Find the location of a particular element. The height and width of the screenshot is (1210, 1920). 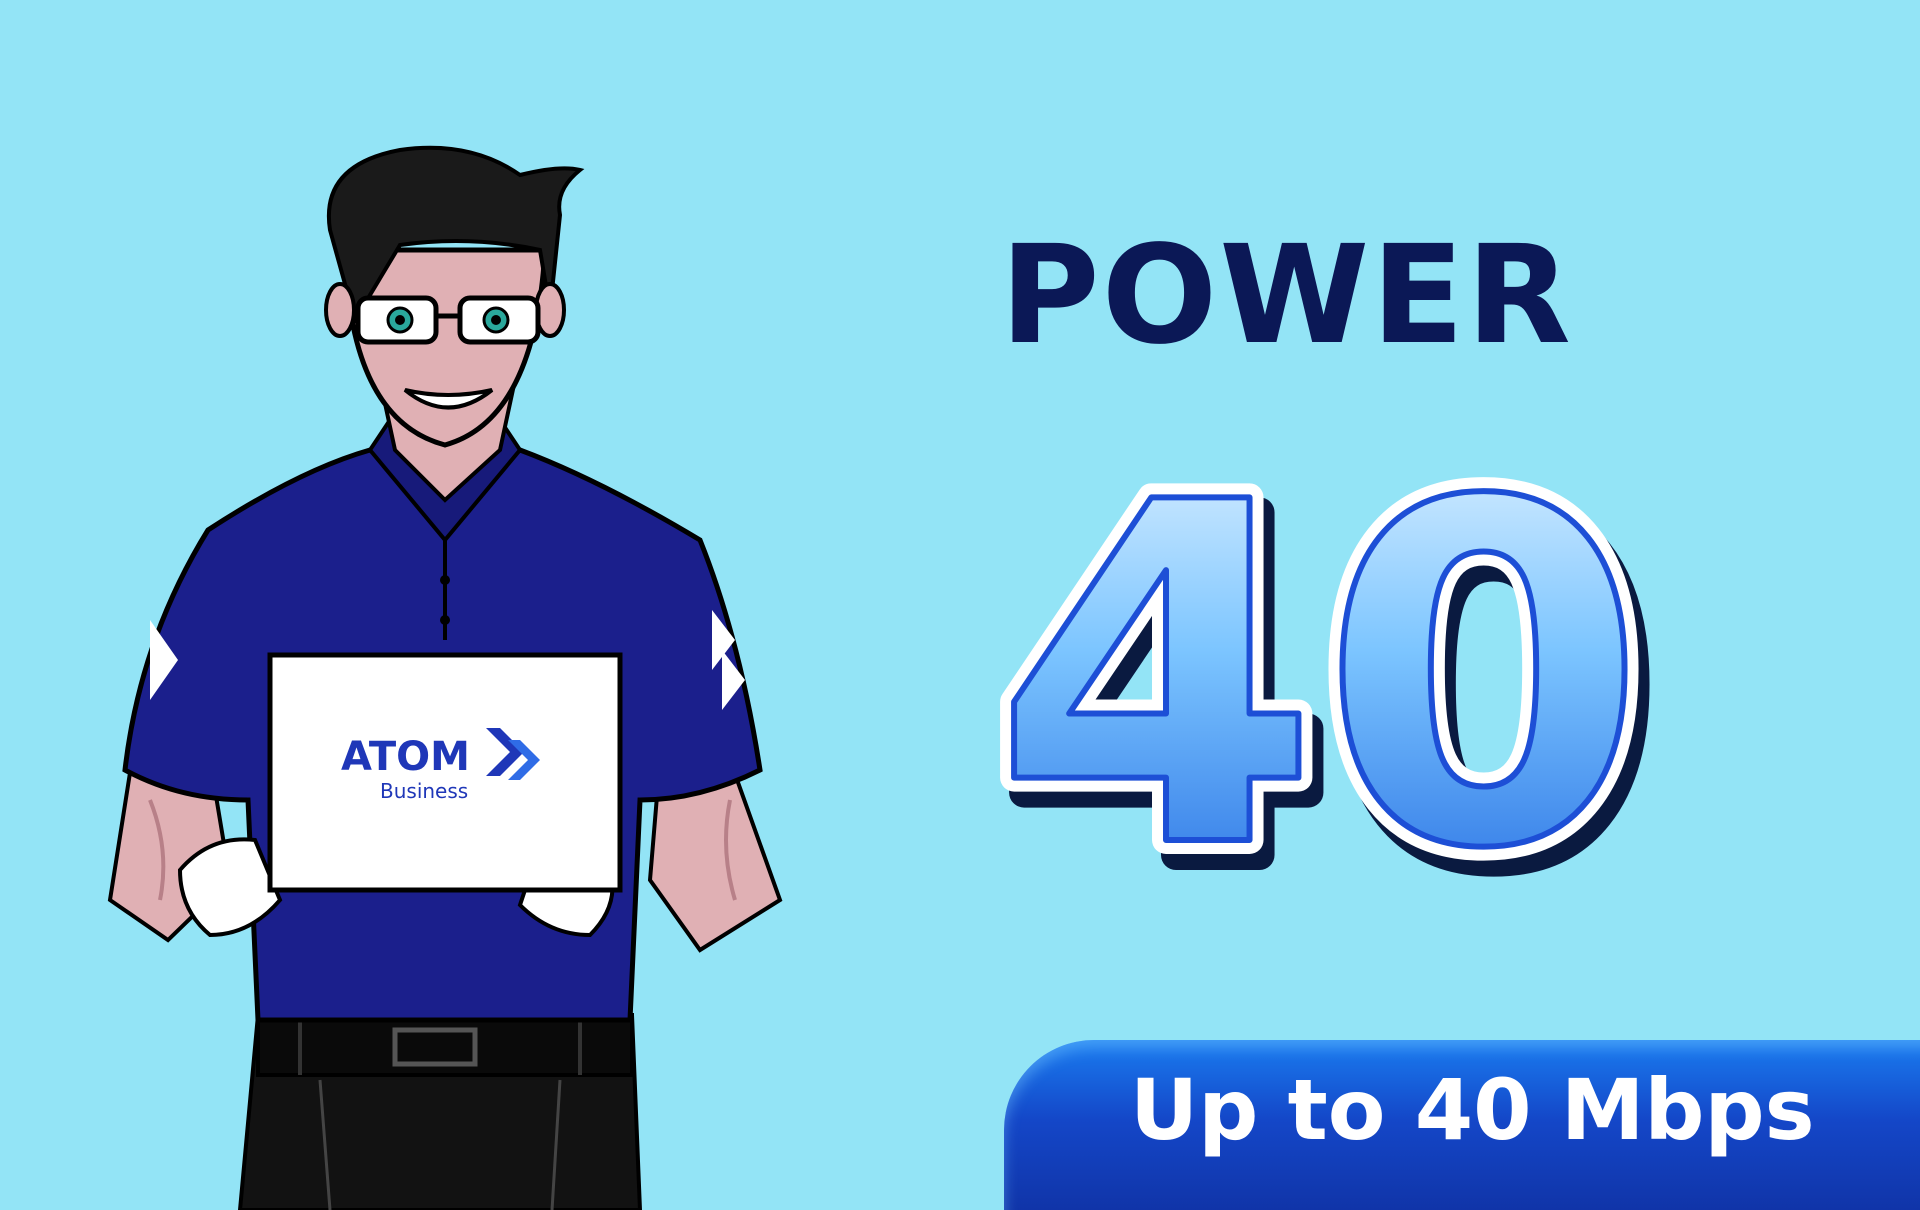

laptop: ATOM Business is located at coordinates (445, 772).